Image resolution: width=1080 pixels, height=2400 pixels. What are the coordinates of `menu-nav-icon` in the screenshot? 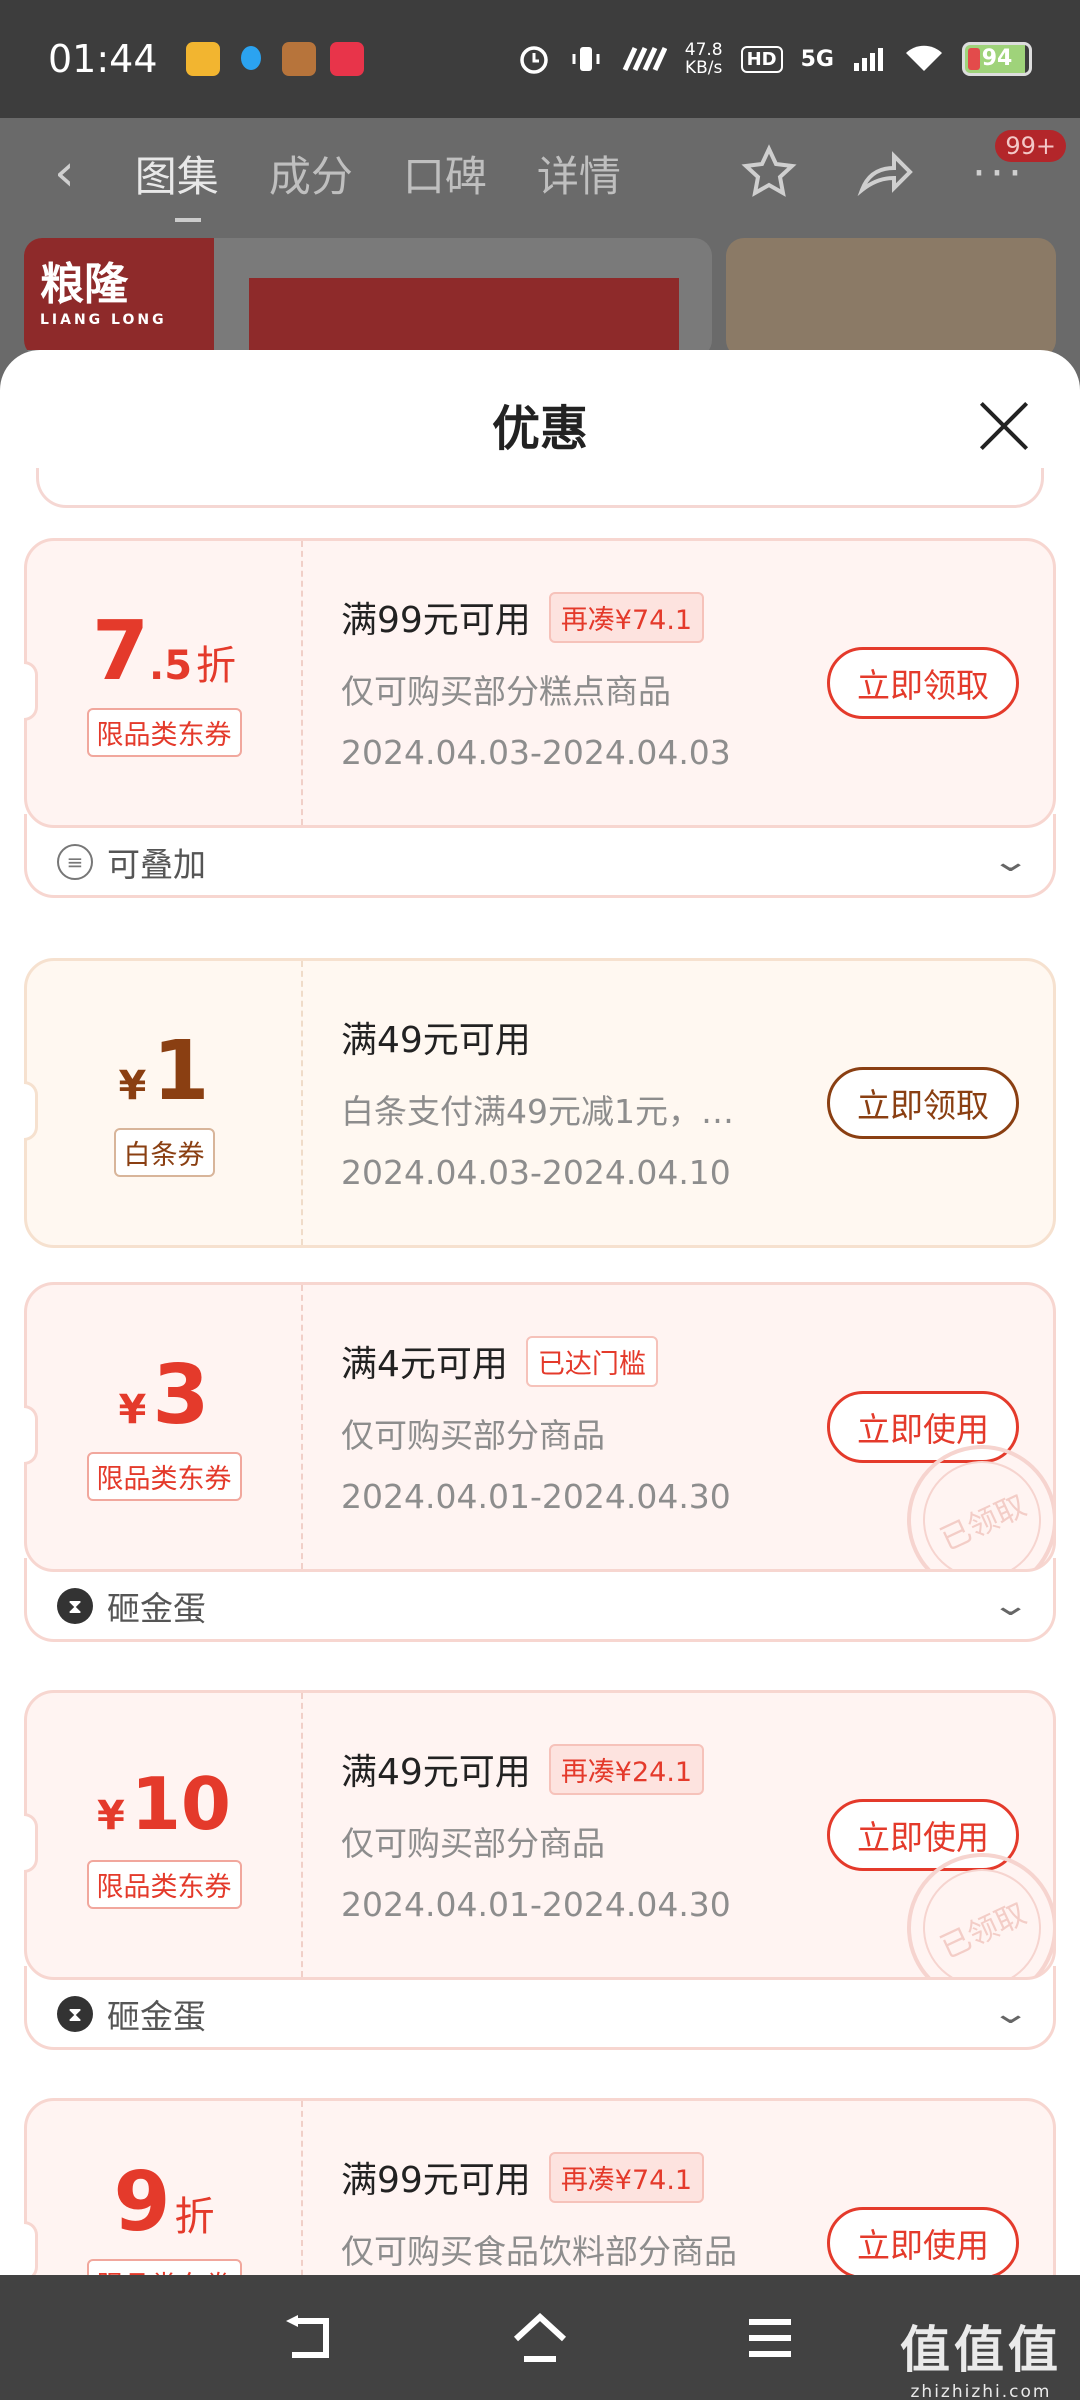 It's located at (770, 2338).